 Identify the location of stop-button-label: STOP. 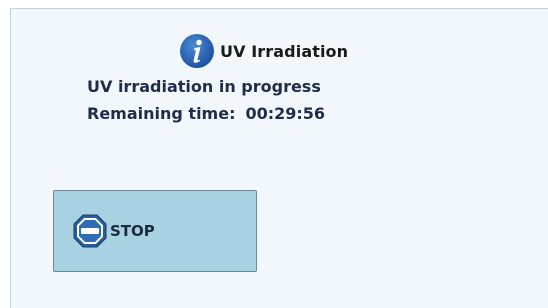
(132, 231).